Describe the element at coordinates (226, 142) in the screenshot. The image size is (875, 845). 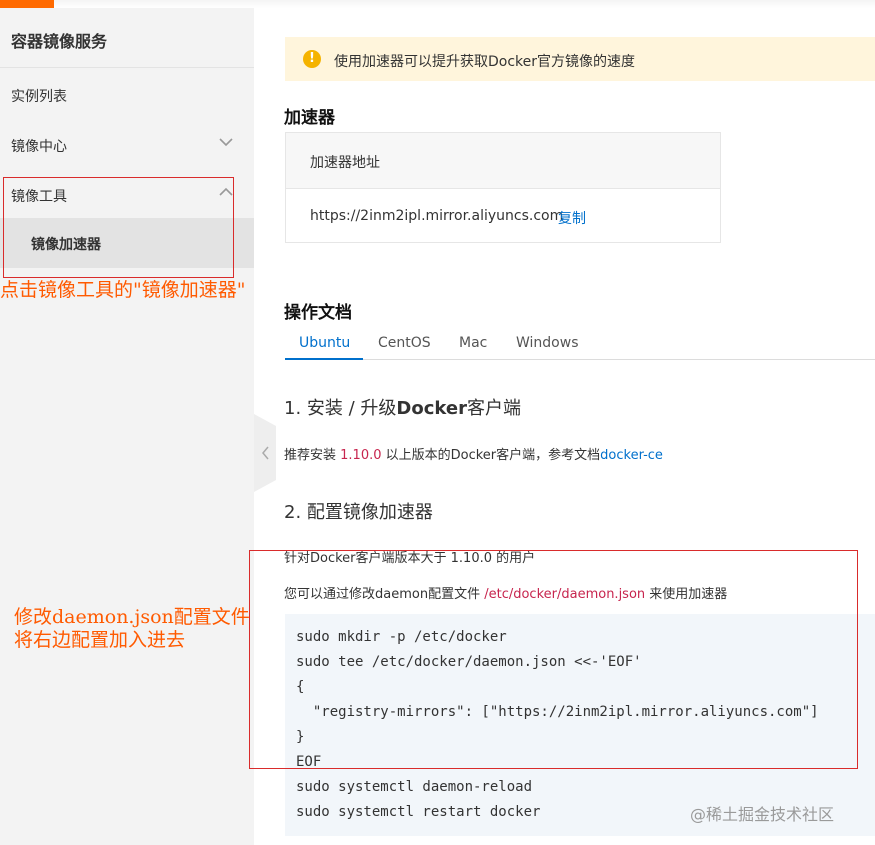
I see `chevron-down-icon` at that location.